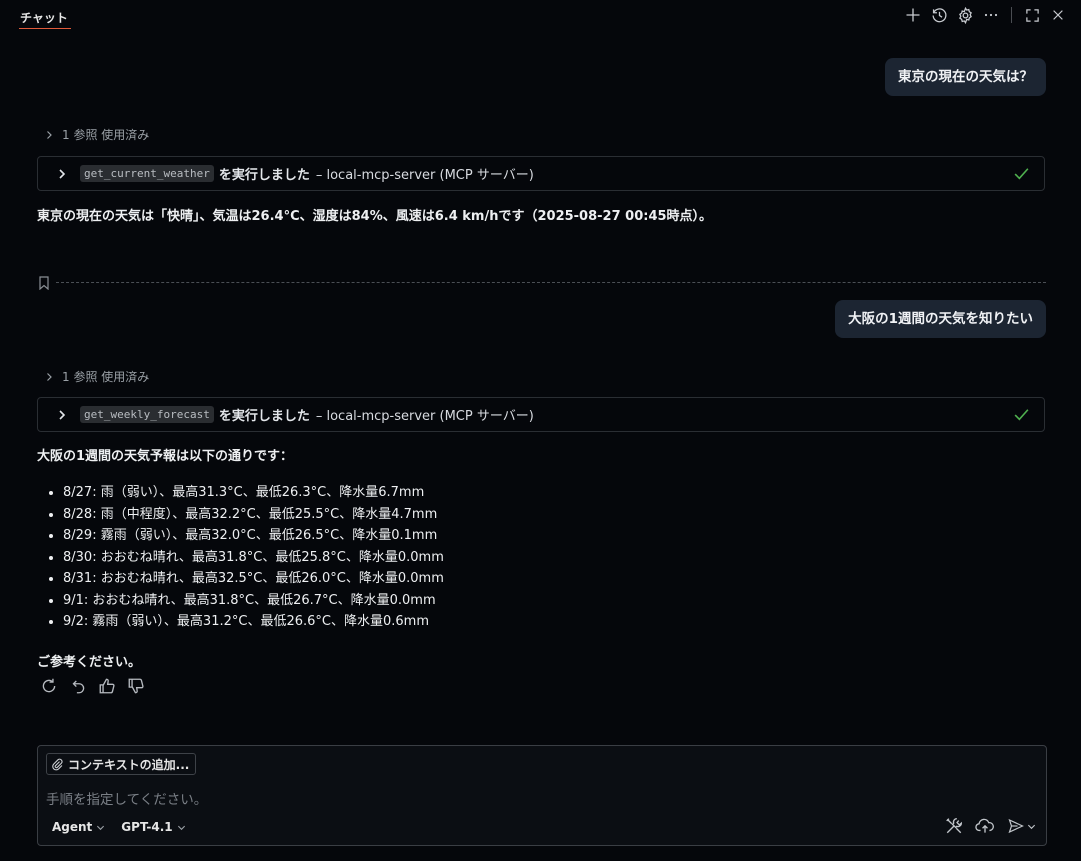 Image resolution: width=1081 pixels, height=861 pixels. What do you see at coordinates (165, 456) in the screenshot?
I see `assistant-answer-intro: 大阪の1週間の天気予報は以下の通りです：` at bounding box center [165, 456].